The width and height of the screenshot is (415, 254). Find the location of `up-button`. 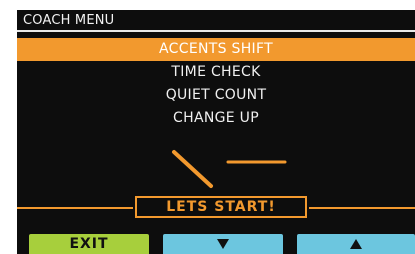

up-button is located at coordinates (356, 244).